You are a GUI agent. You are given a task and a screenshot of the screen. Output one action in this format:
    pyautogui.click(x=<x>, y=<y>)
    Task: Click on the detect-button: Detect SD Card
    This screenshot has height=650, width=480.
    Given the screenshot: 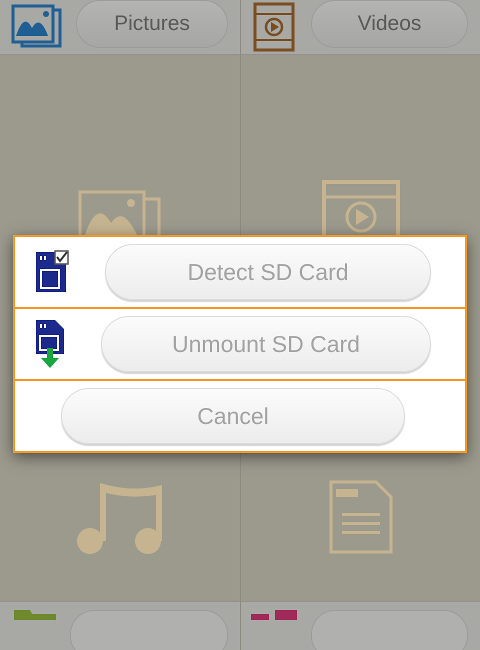 What is the action you would take?
    pyautogui.click(x=268, y=272)
    